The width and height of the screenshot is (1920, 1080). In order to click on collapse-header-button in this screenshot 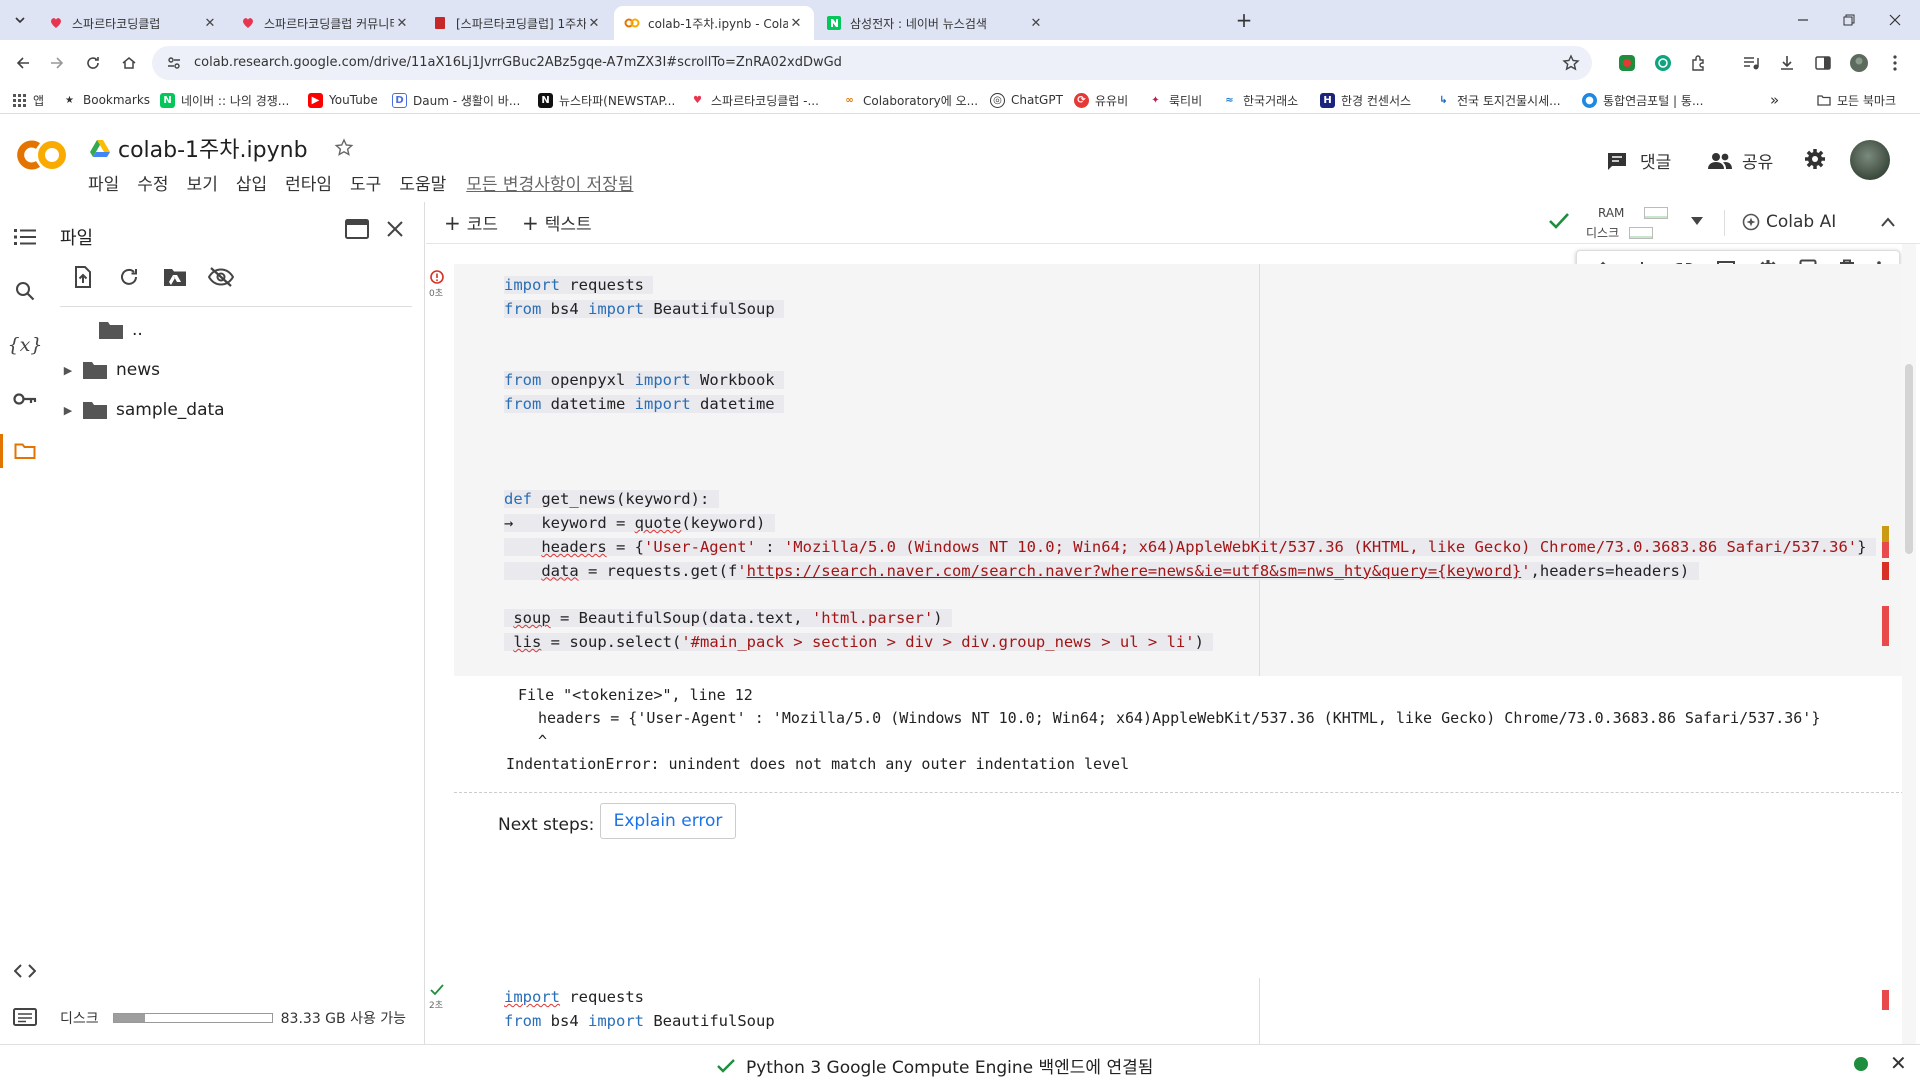, I will do `click(1888, 222)`.